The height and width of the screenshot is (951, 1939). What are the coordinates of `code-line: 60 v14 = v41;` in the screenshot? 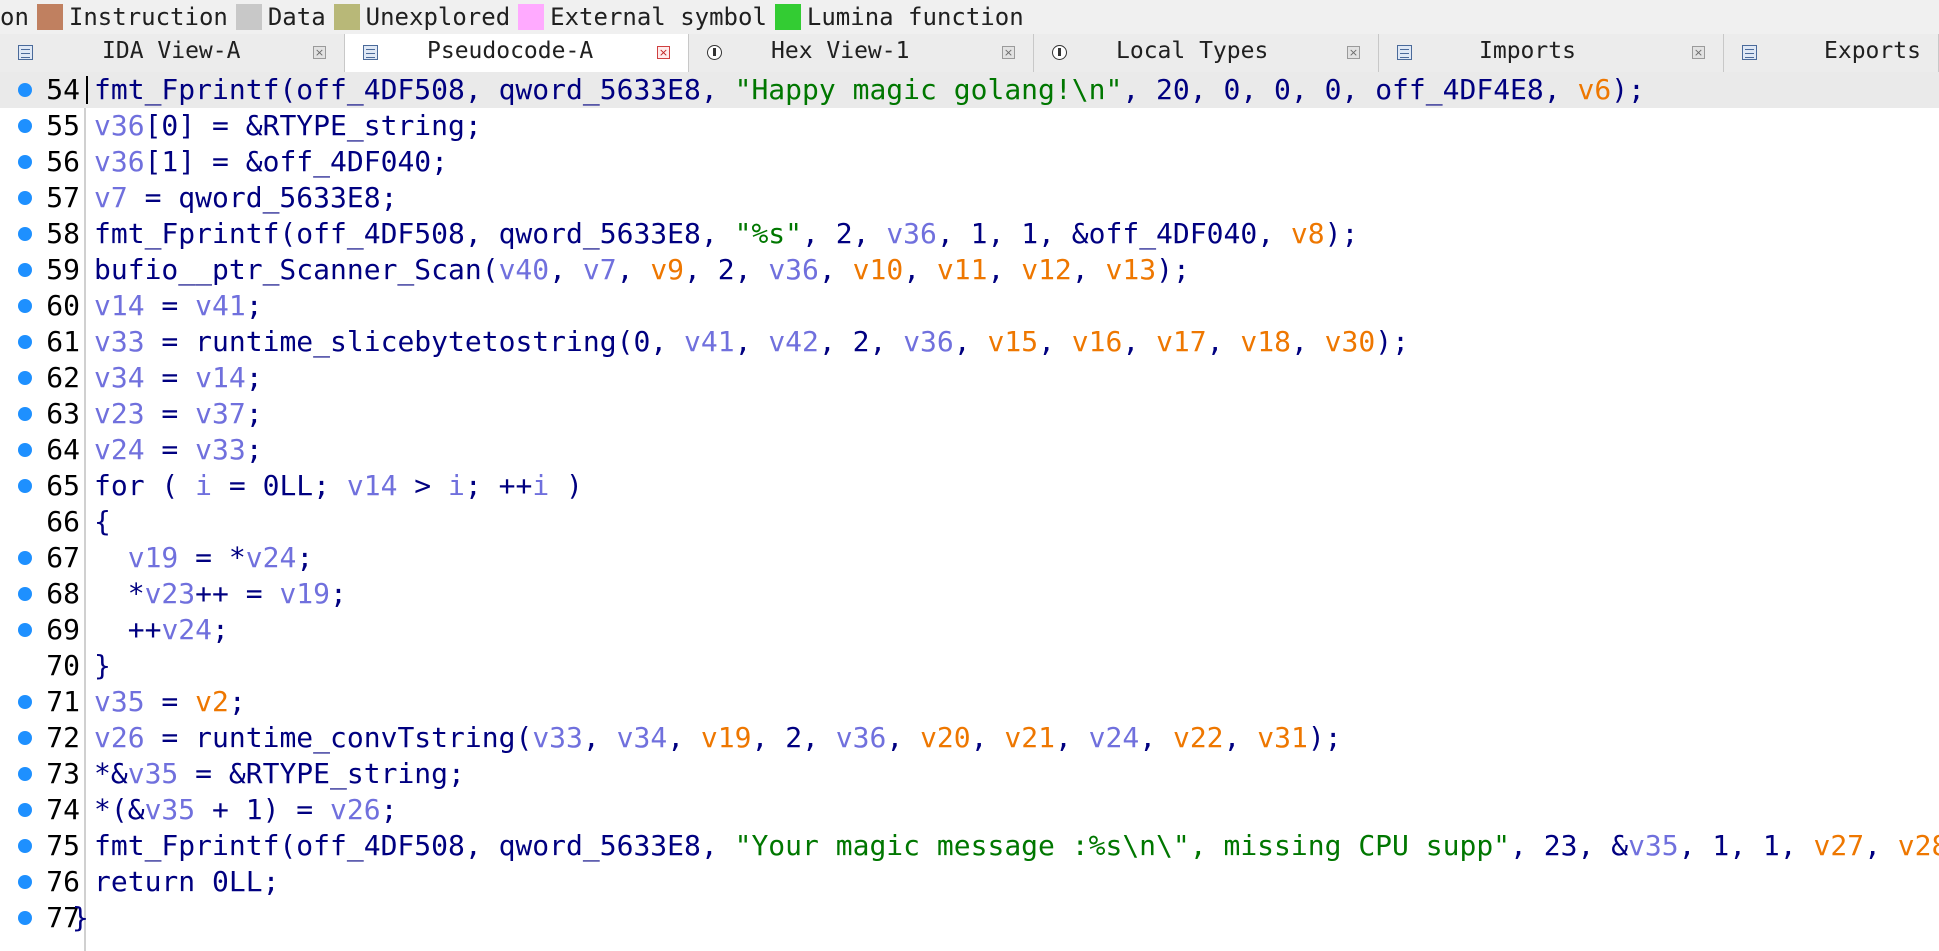 It's located at (969, 306).